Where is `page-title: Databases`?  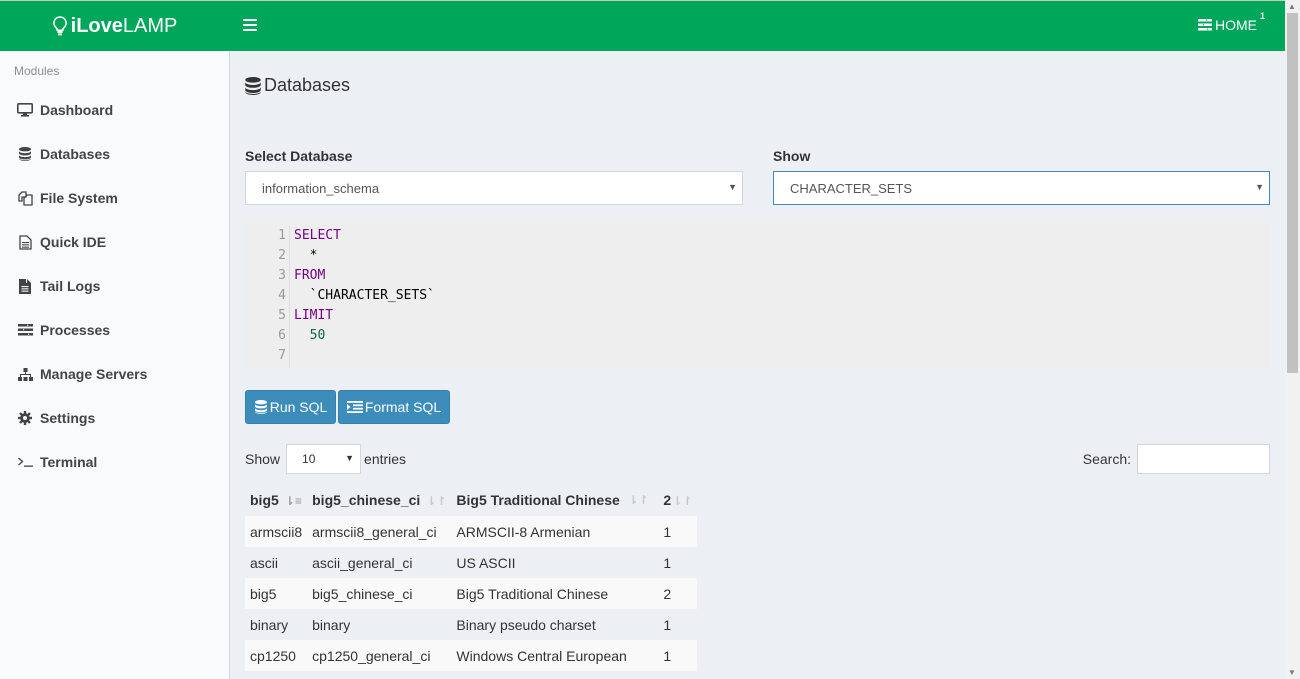
page-title: Databases is located at coordinates (297, 85).